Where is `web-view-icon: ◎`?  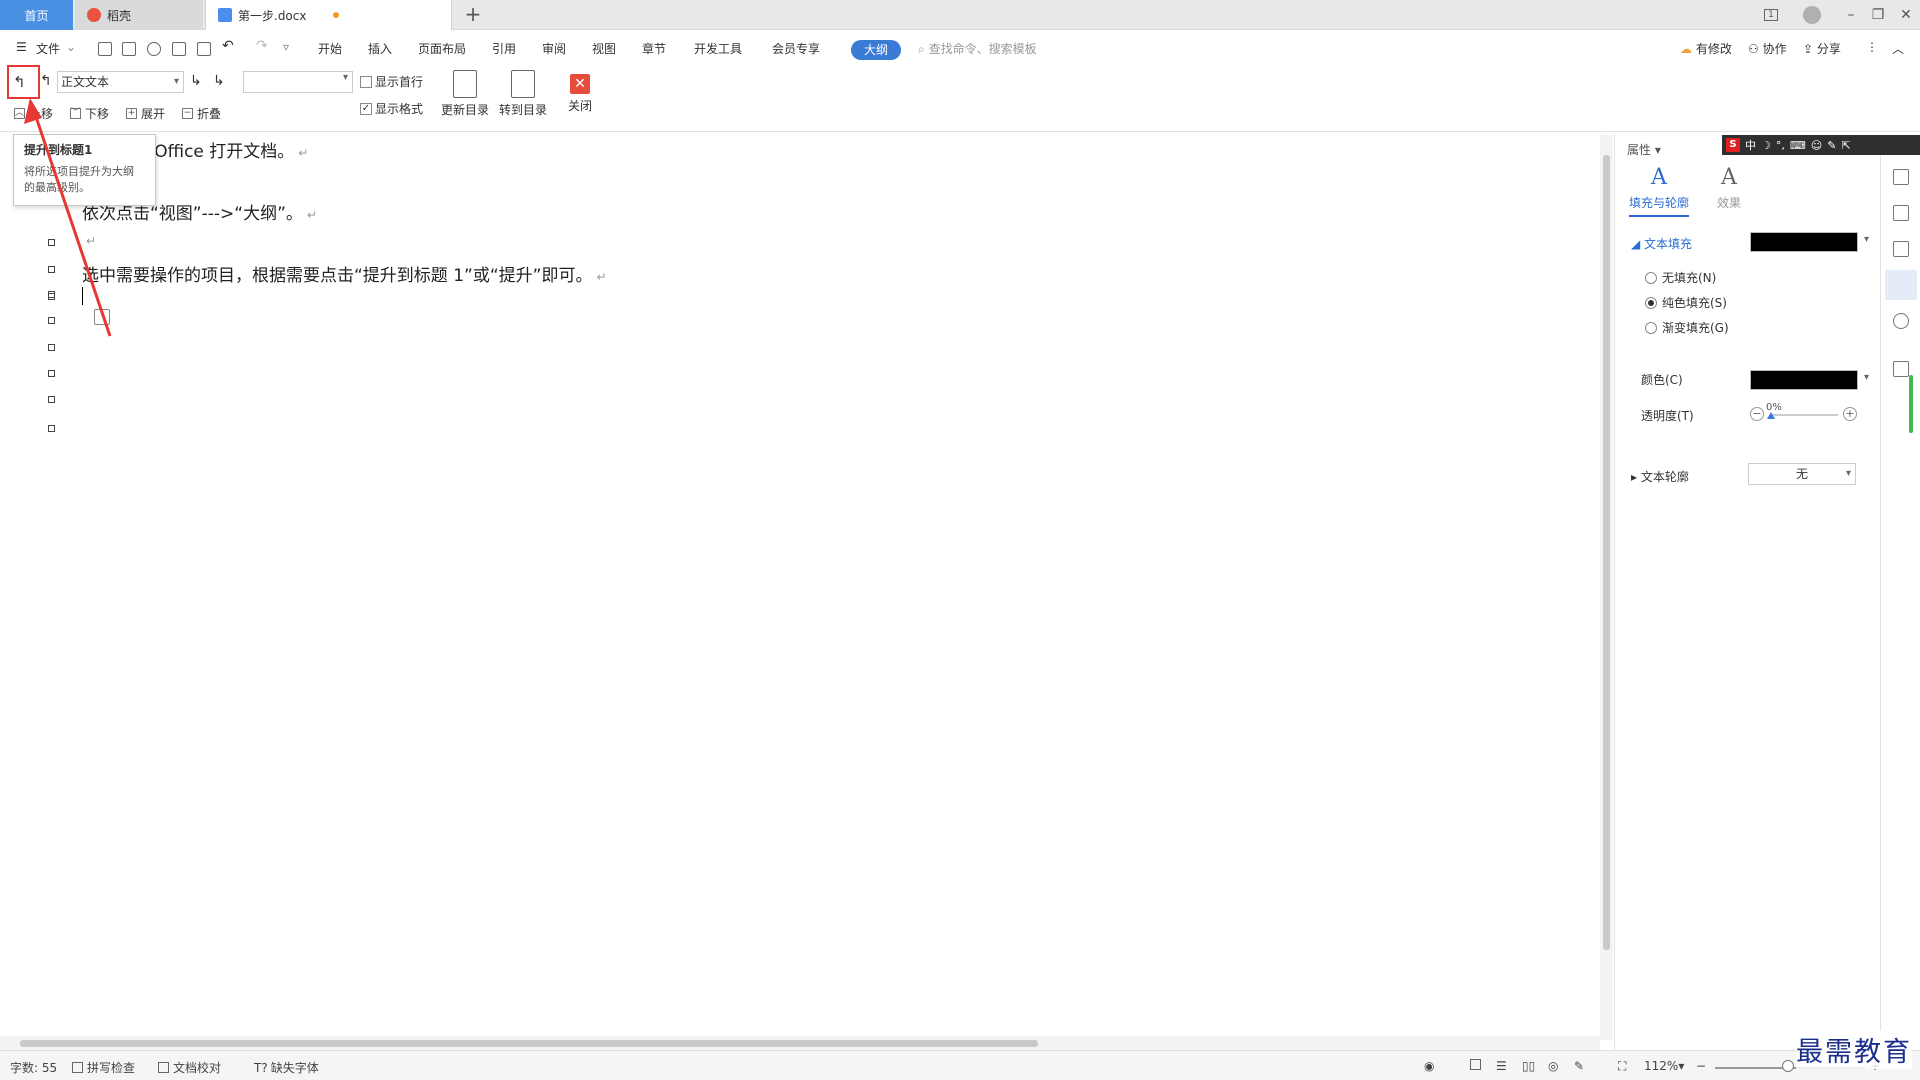 web-view-icon: ◎ is located at coordinates (1553, 1066).